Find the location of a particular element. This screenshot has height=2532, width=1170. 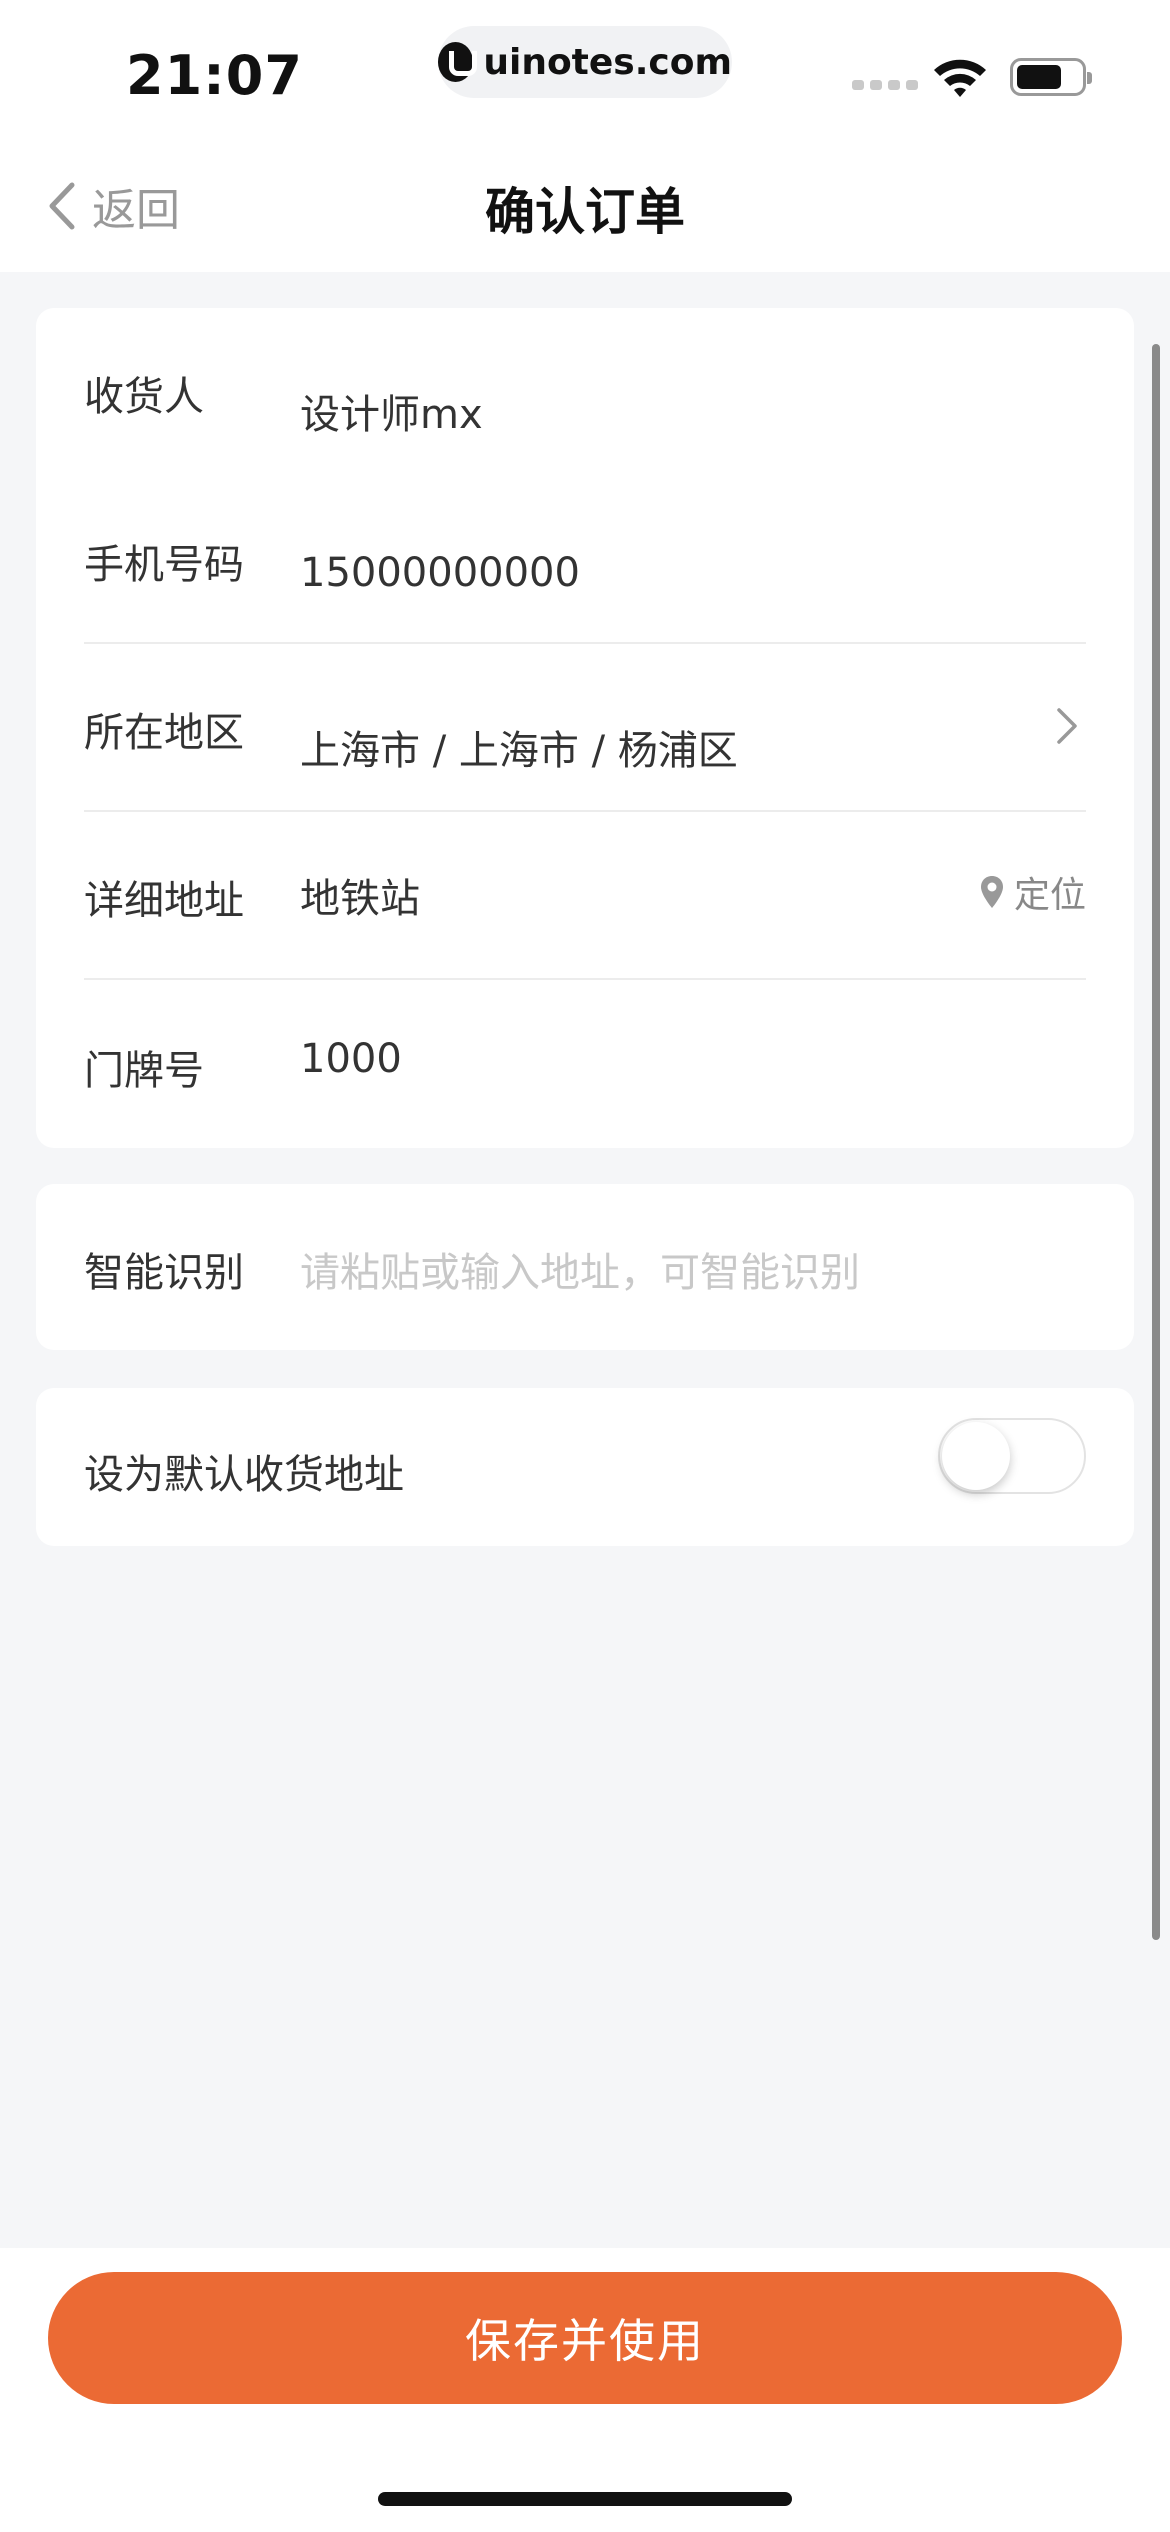

region-row: 所在地区 上海市 / 上海市 / 杨浦区 is located at coordinates (585, 728).